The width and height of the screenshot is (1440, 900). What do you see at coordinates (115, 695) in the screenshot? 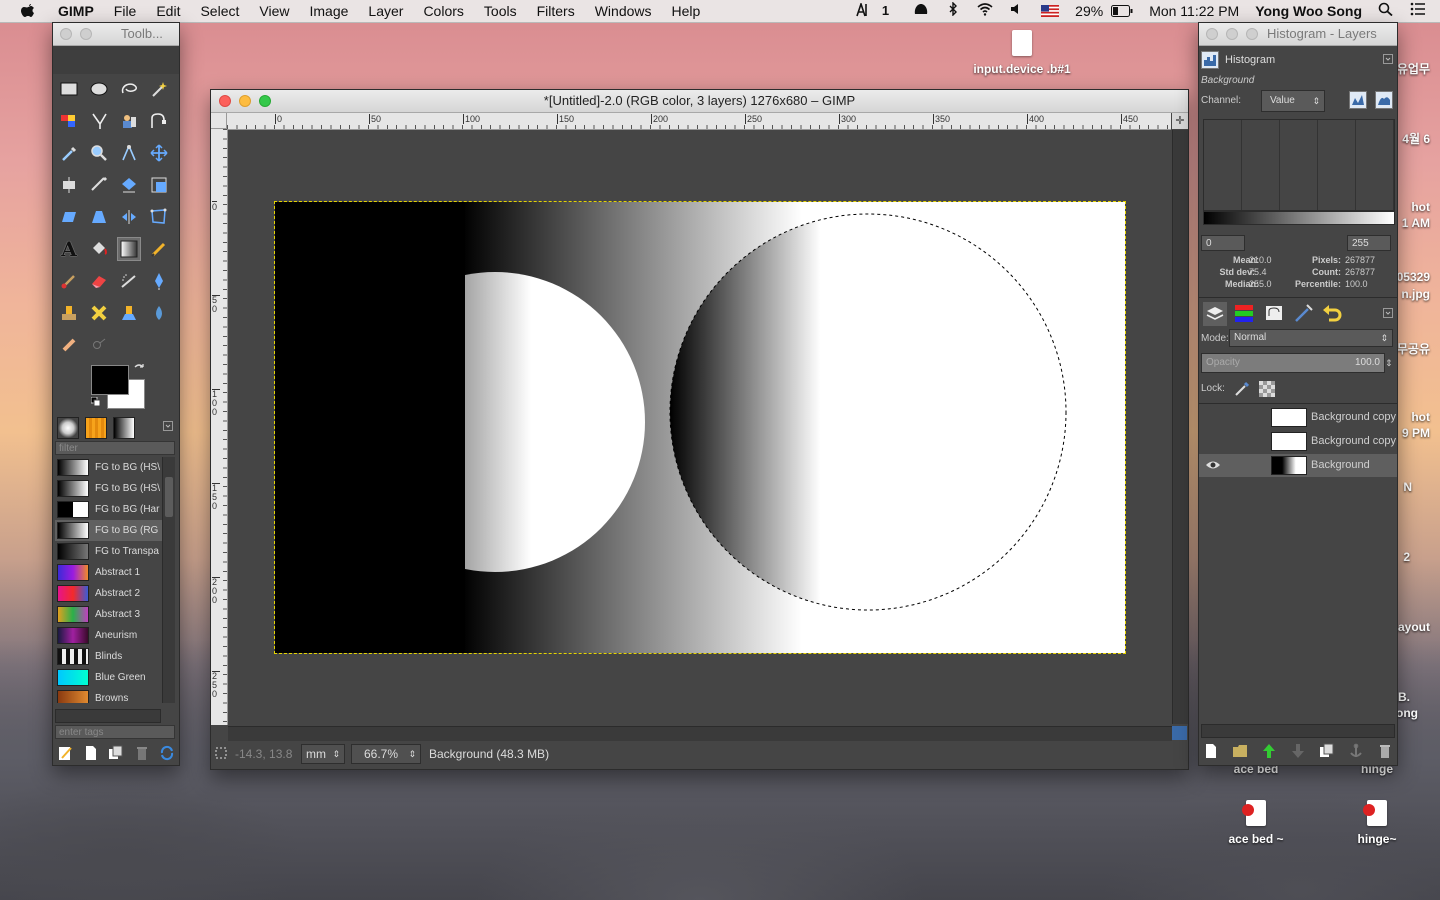
I see `gradient-list-item: Browns` at bounding box center [115, 695].